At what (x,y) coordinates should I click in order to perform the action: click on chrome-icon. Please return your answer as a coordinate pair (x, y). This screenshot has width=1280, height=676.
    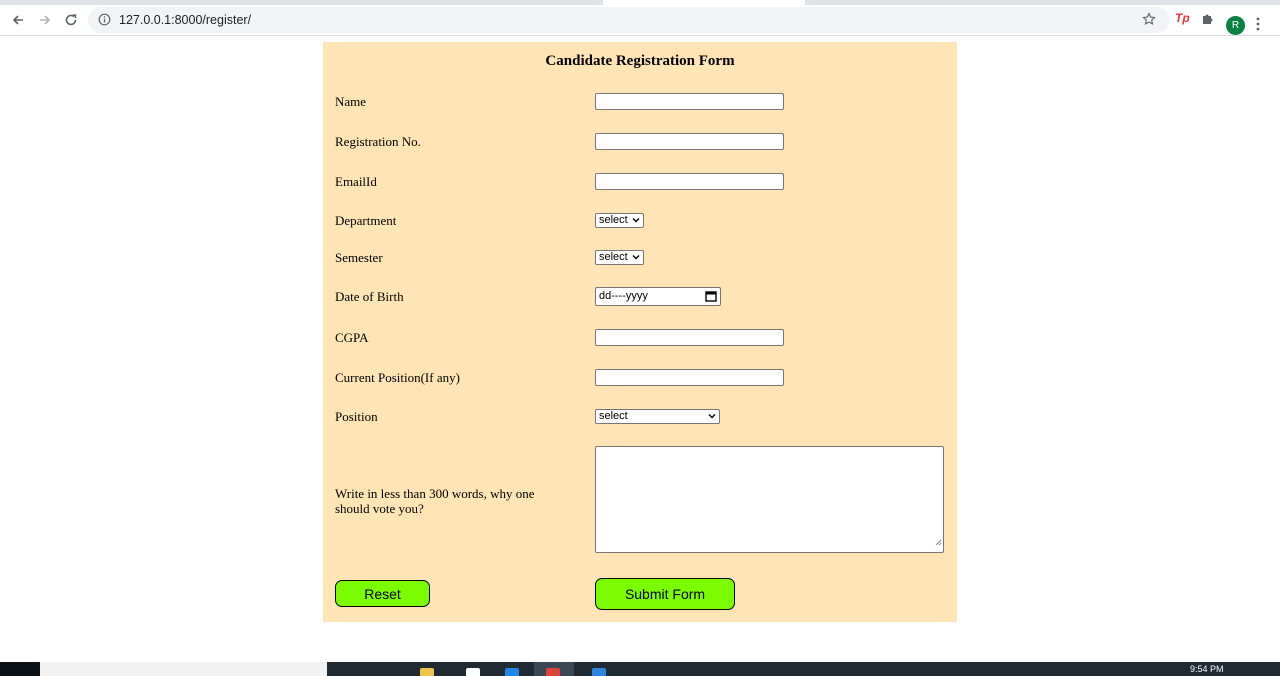
    Looking at the image, I should click on (553, 672).